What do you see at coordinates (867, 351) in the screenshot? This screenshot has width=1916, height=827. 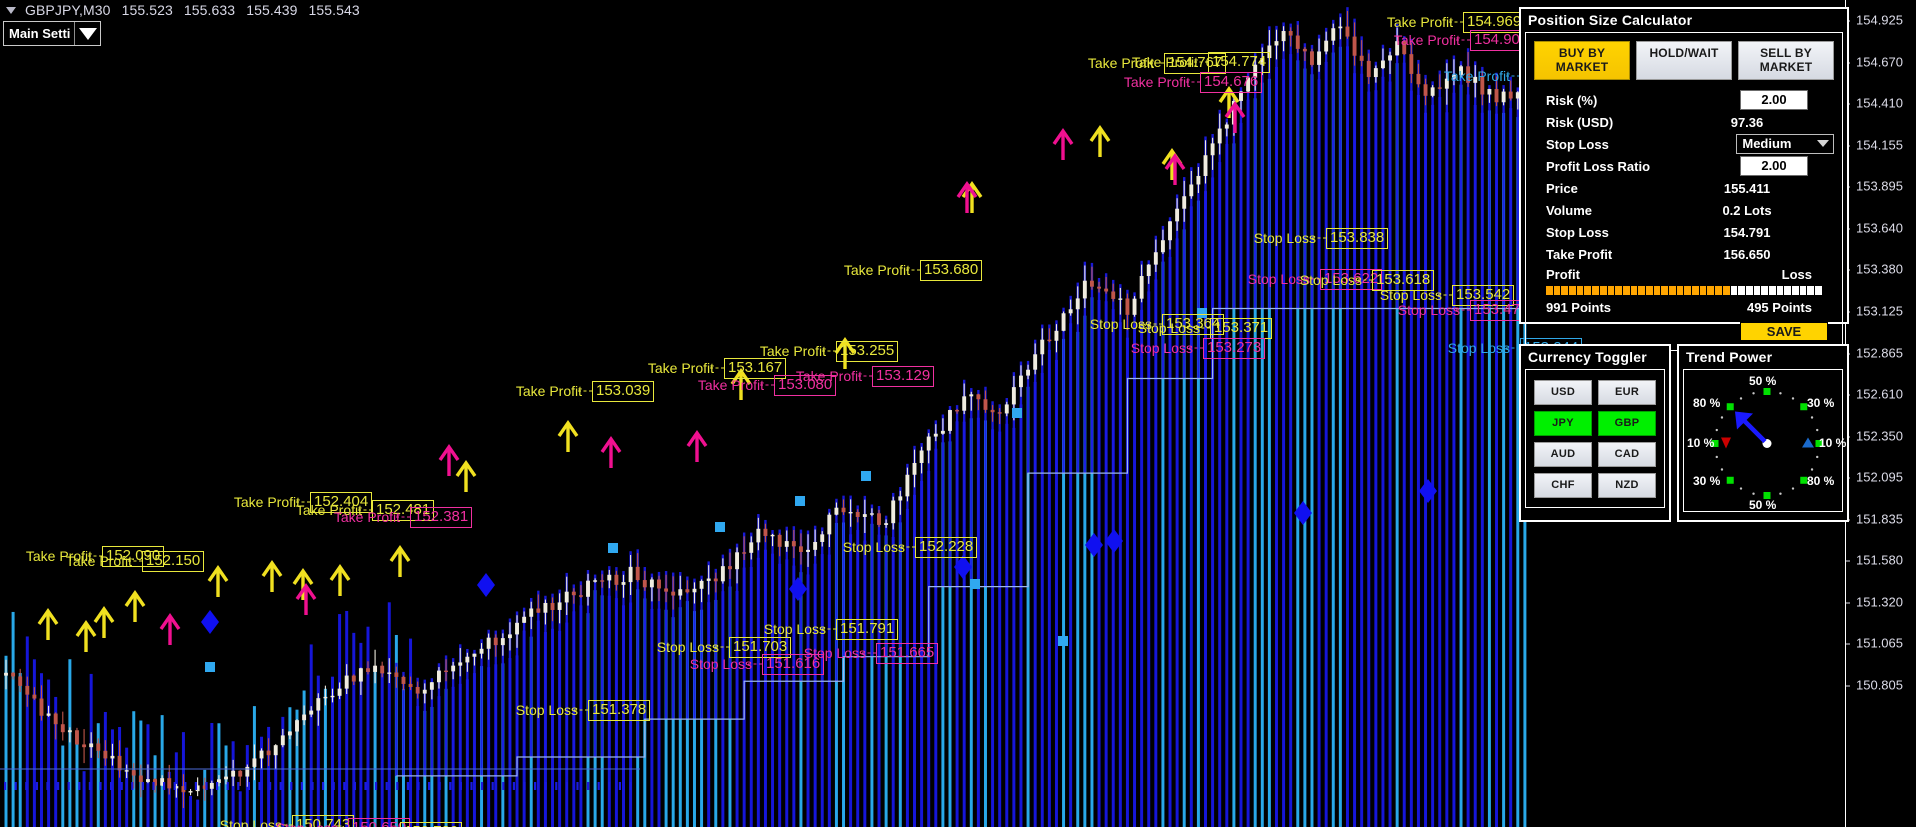 I see `label-price-value: 153.255` at bounding box center [867, 351].